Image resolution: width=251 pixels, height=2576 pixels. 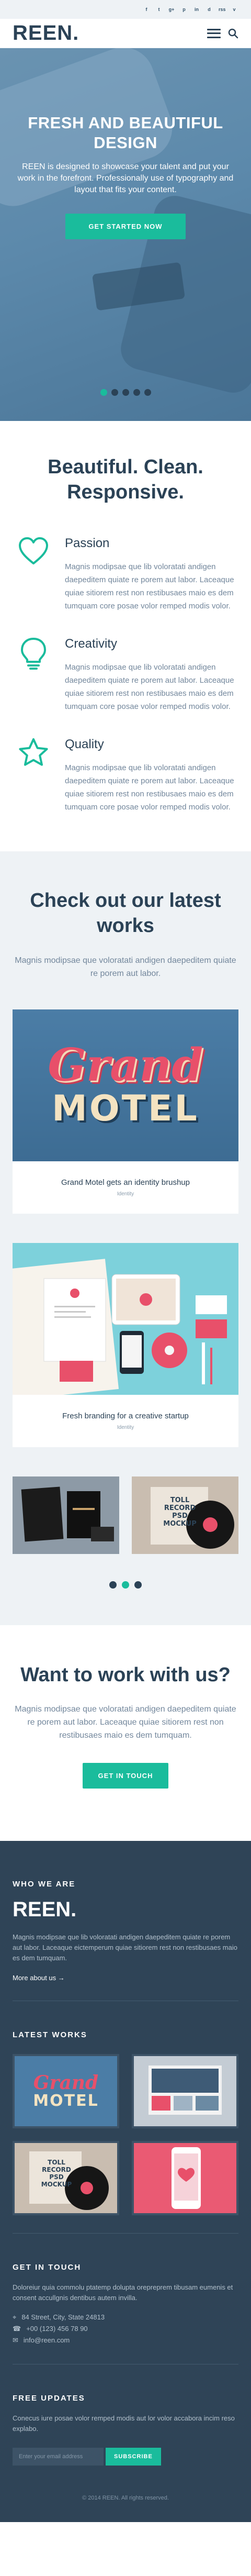 I want to click on features-heading: Beautiful. Clean. Responsive., so click(x=125, y=479).